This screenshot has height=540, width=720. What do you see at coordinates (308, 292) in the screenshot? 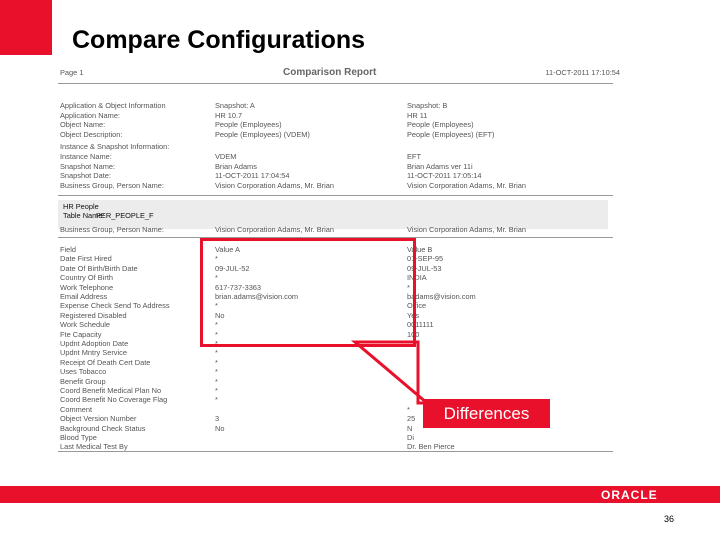
I see `differences-highlight-box` at bounding box center [308, 292].